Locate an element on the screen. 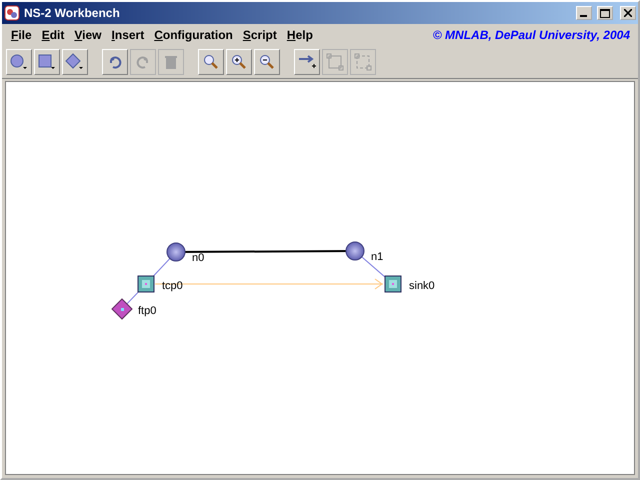  menu-item: Script is located at coordinates (260, 35).